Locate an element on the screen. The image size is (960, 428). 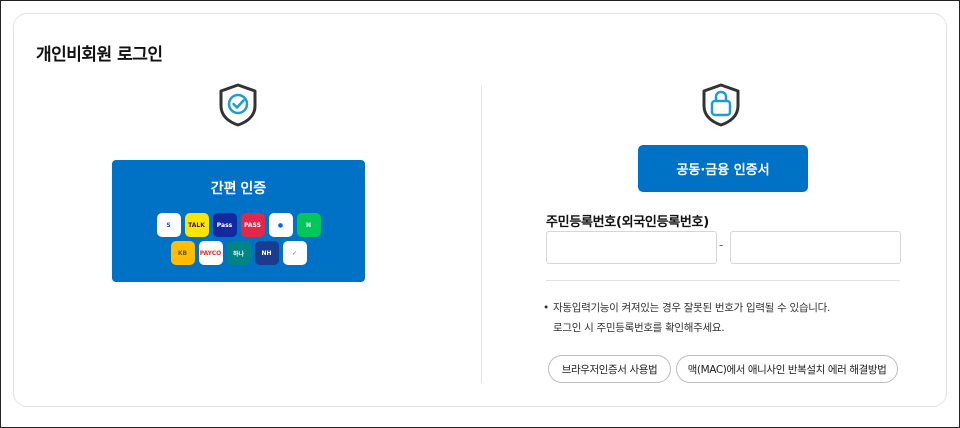
naver-app-icon: N is located at coordinates (308, 225).